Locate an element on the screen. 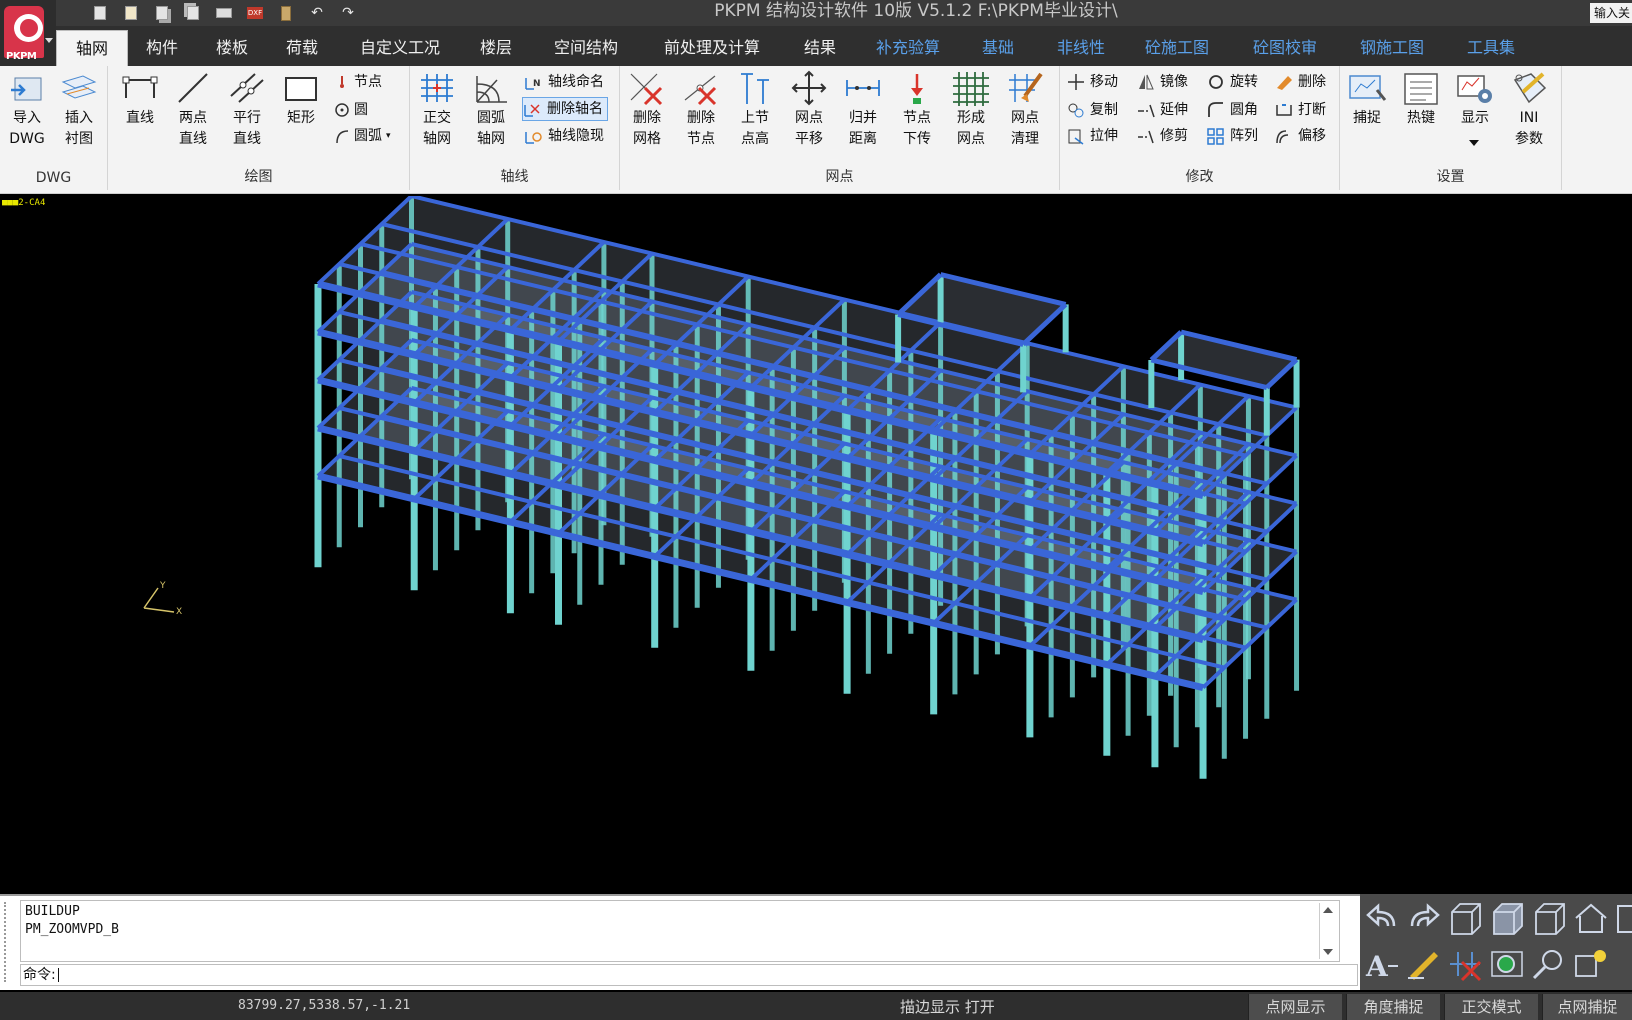 The width and height of the screenshot is (1632, 1020). undo-icon: ↶ is located at coordinates (317, 13).